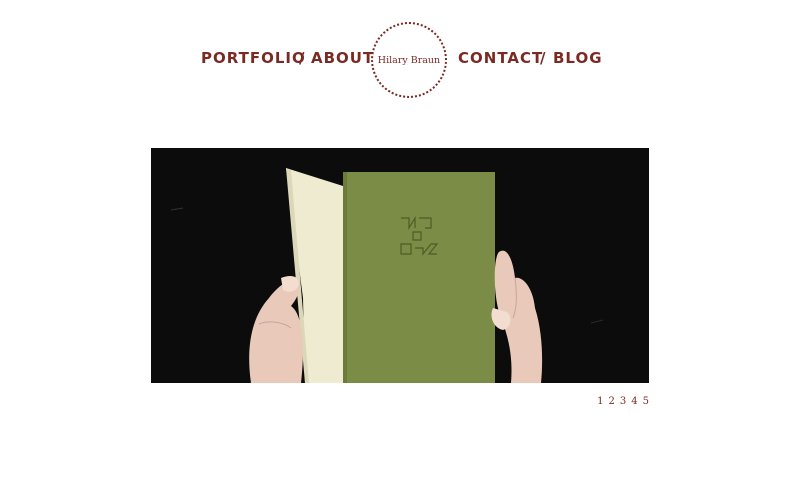 This screenshot has height=500, width=800. Describe the element at coordinates (500, 58) in the screenshot. I see `nav-contact-link: CONTACT` at that location.